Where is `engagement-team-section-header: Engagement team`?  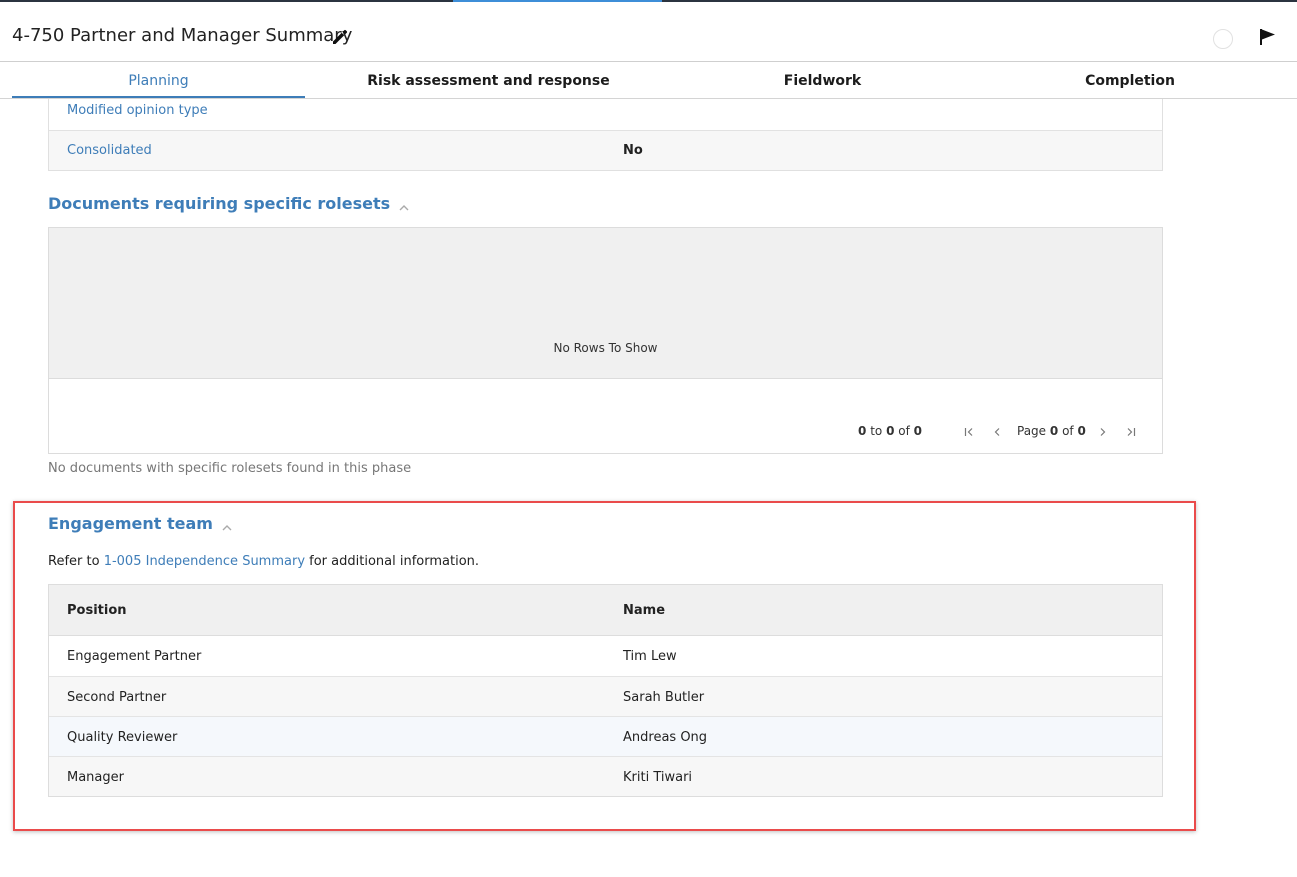 engagement-team-section-header: Engagement team is located at coordinates (140, 523).